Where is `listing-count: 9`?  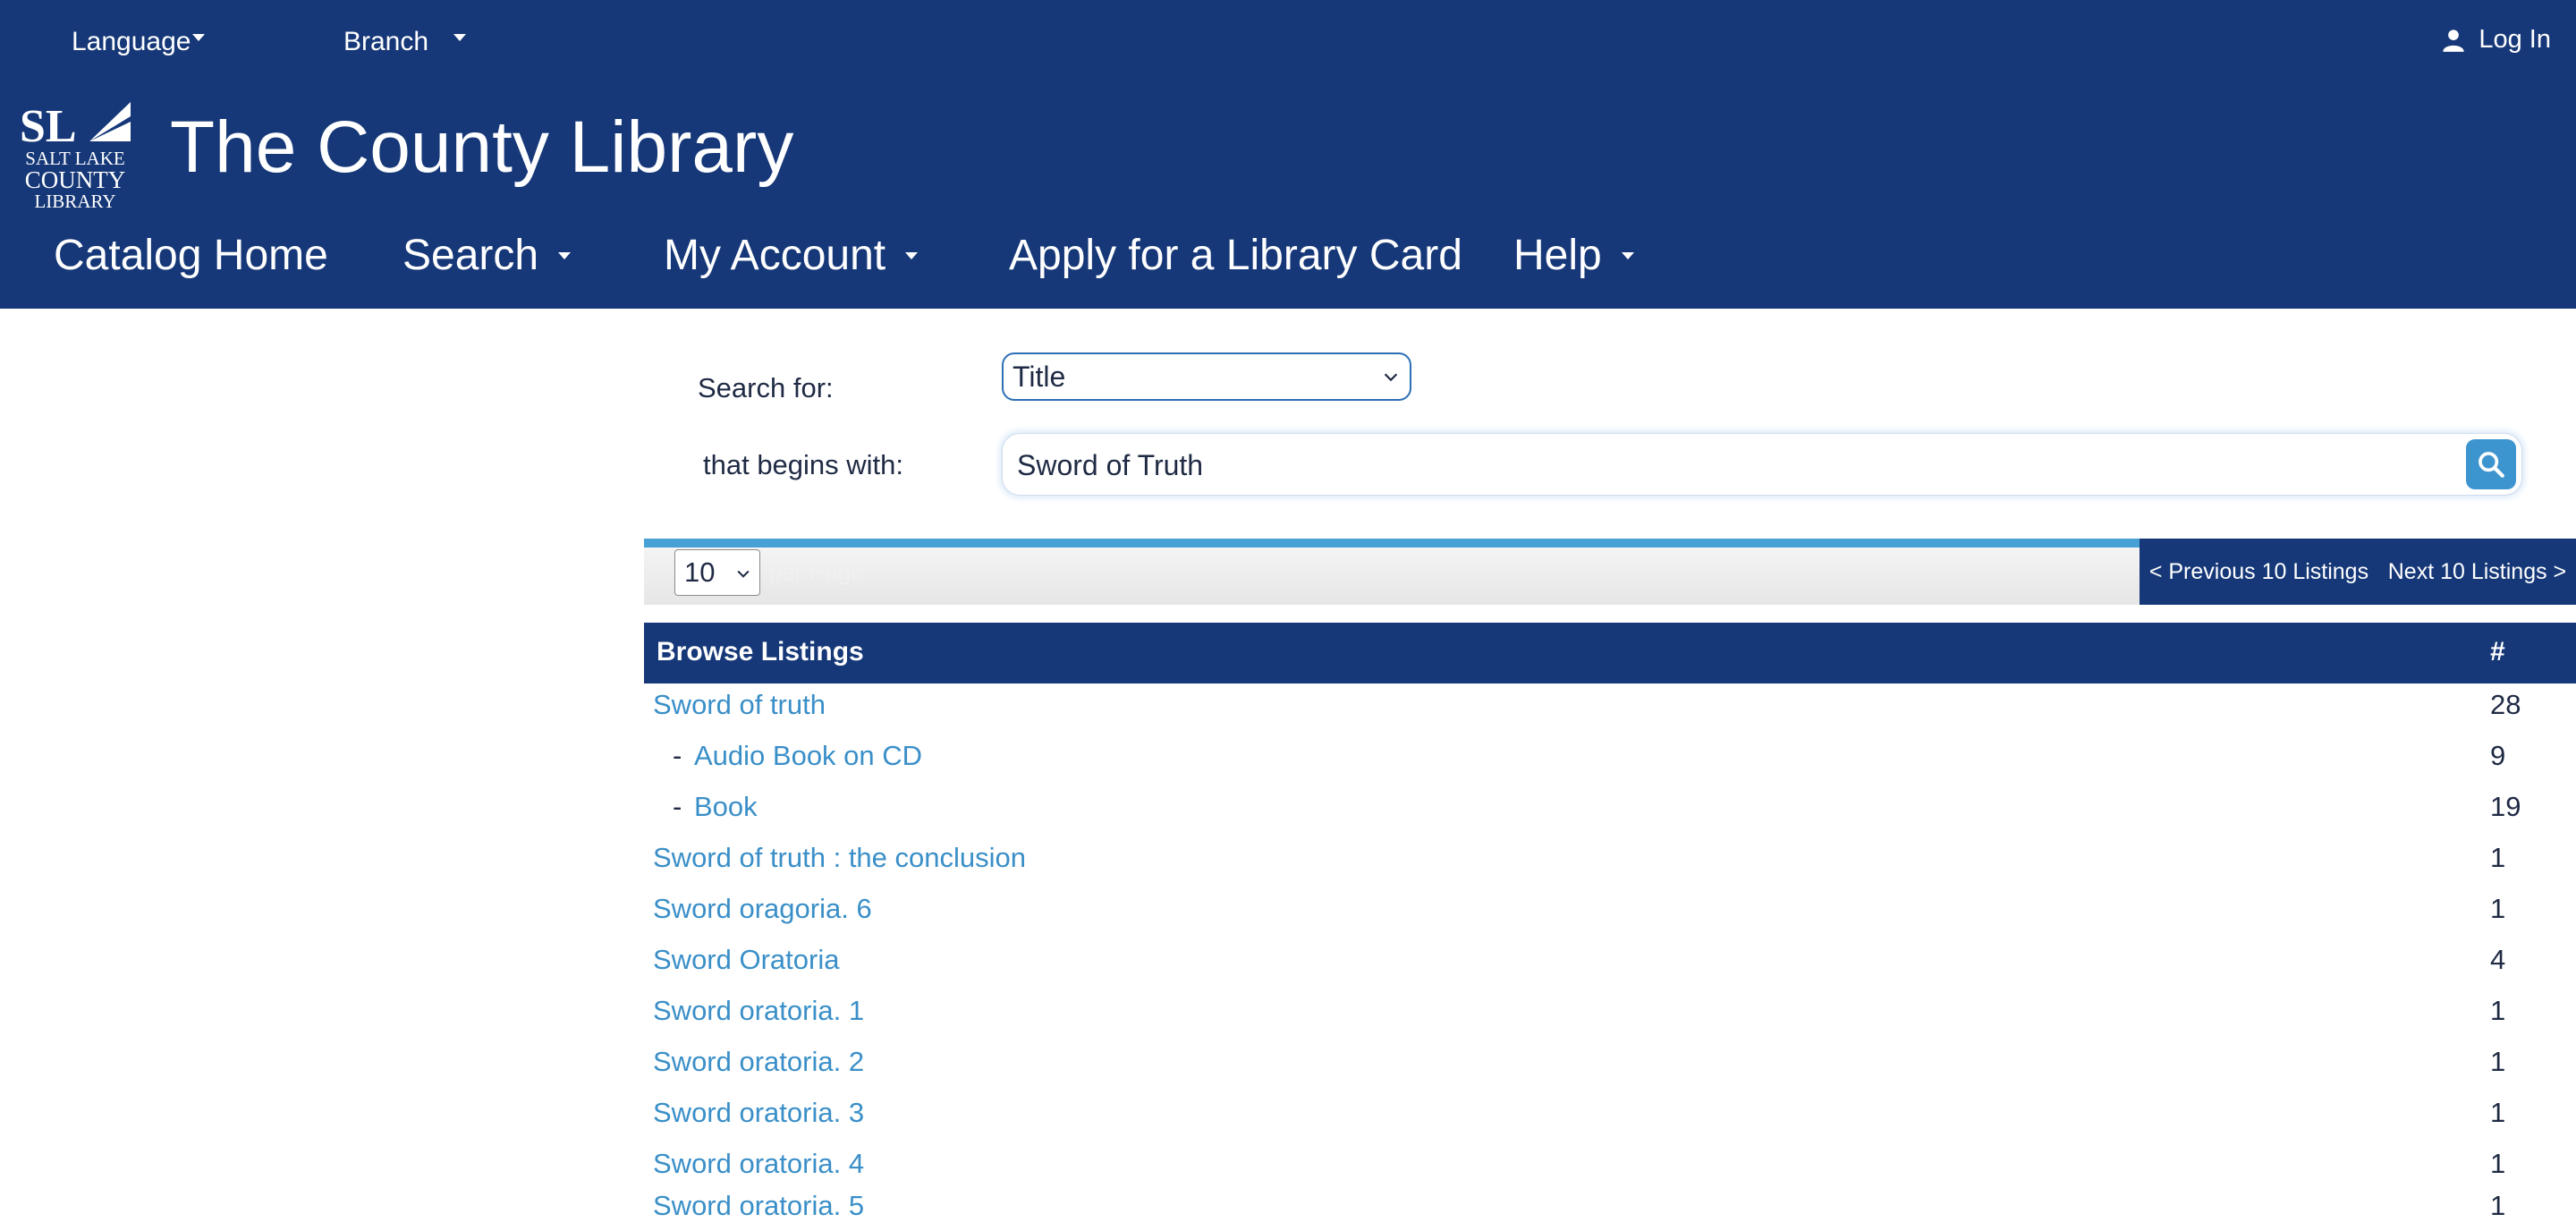 listing-count: 9 is located at coordinates (2498, 755).